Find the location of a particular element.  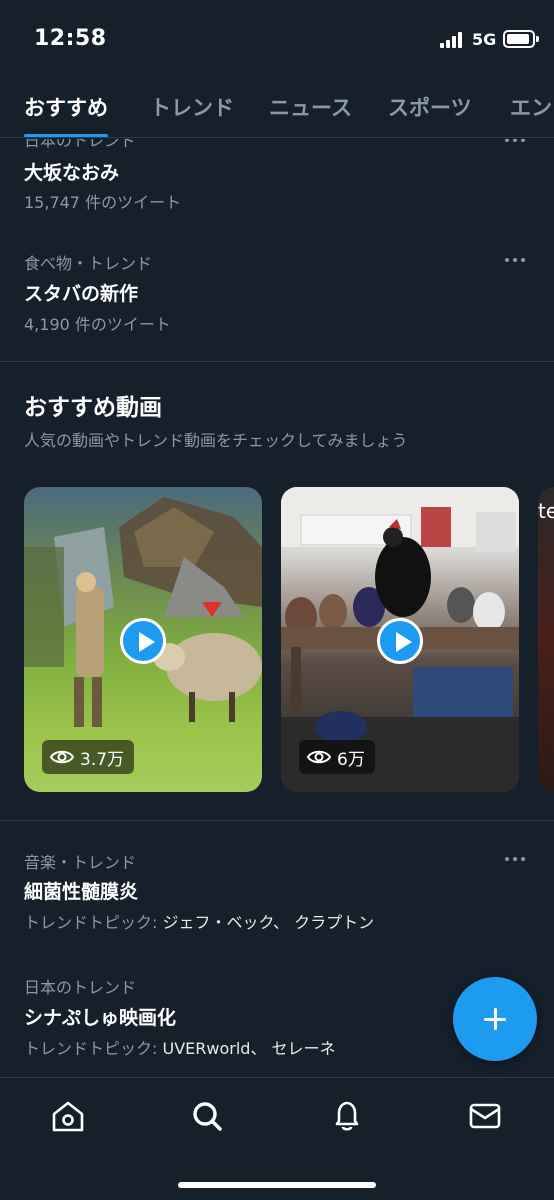

tab-entertainment: エン is located at coordinates (531, 107).